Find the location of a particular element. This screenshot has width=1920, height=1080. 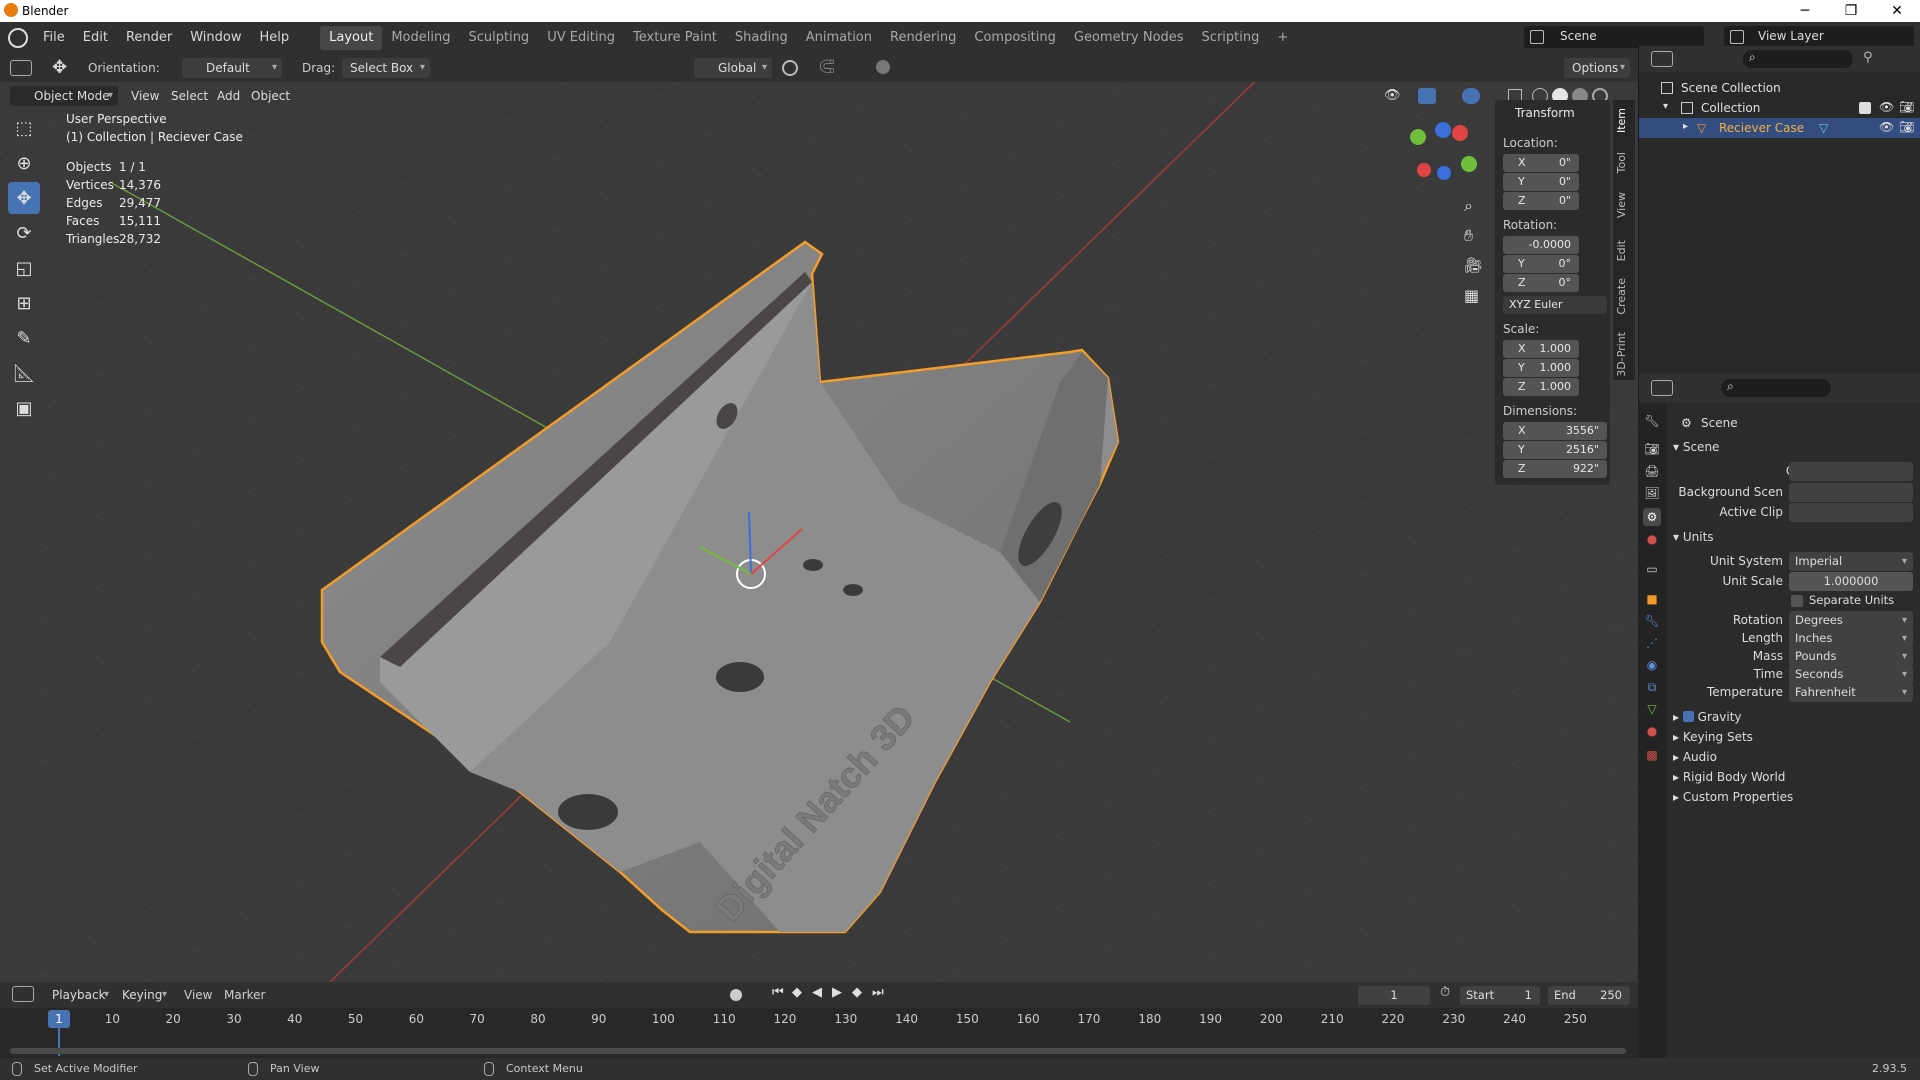

exclude-checkbox is located at coordinates (1865, 108).